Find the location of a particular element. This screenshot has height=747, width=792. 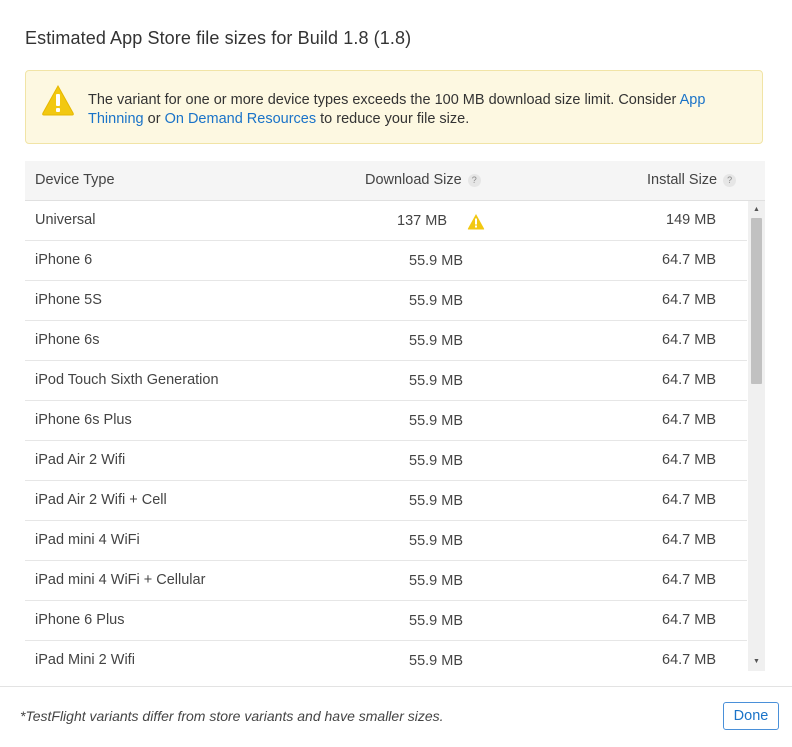

header-download-size: Download Size? is located at coordinates (423, 180).